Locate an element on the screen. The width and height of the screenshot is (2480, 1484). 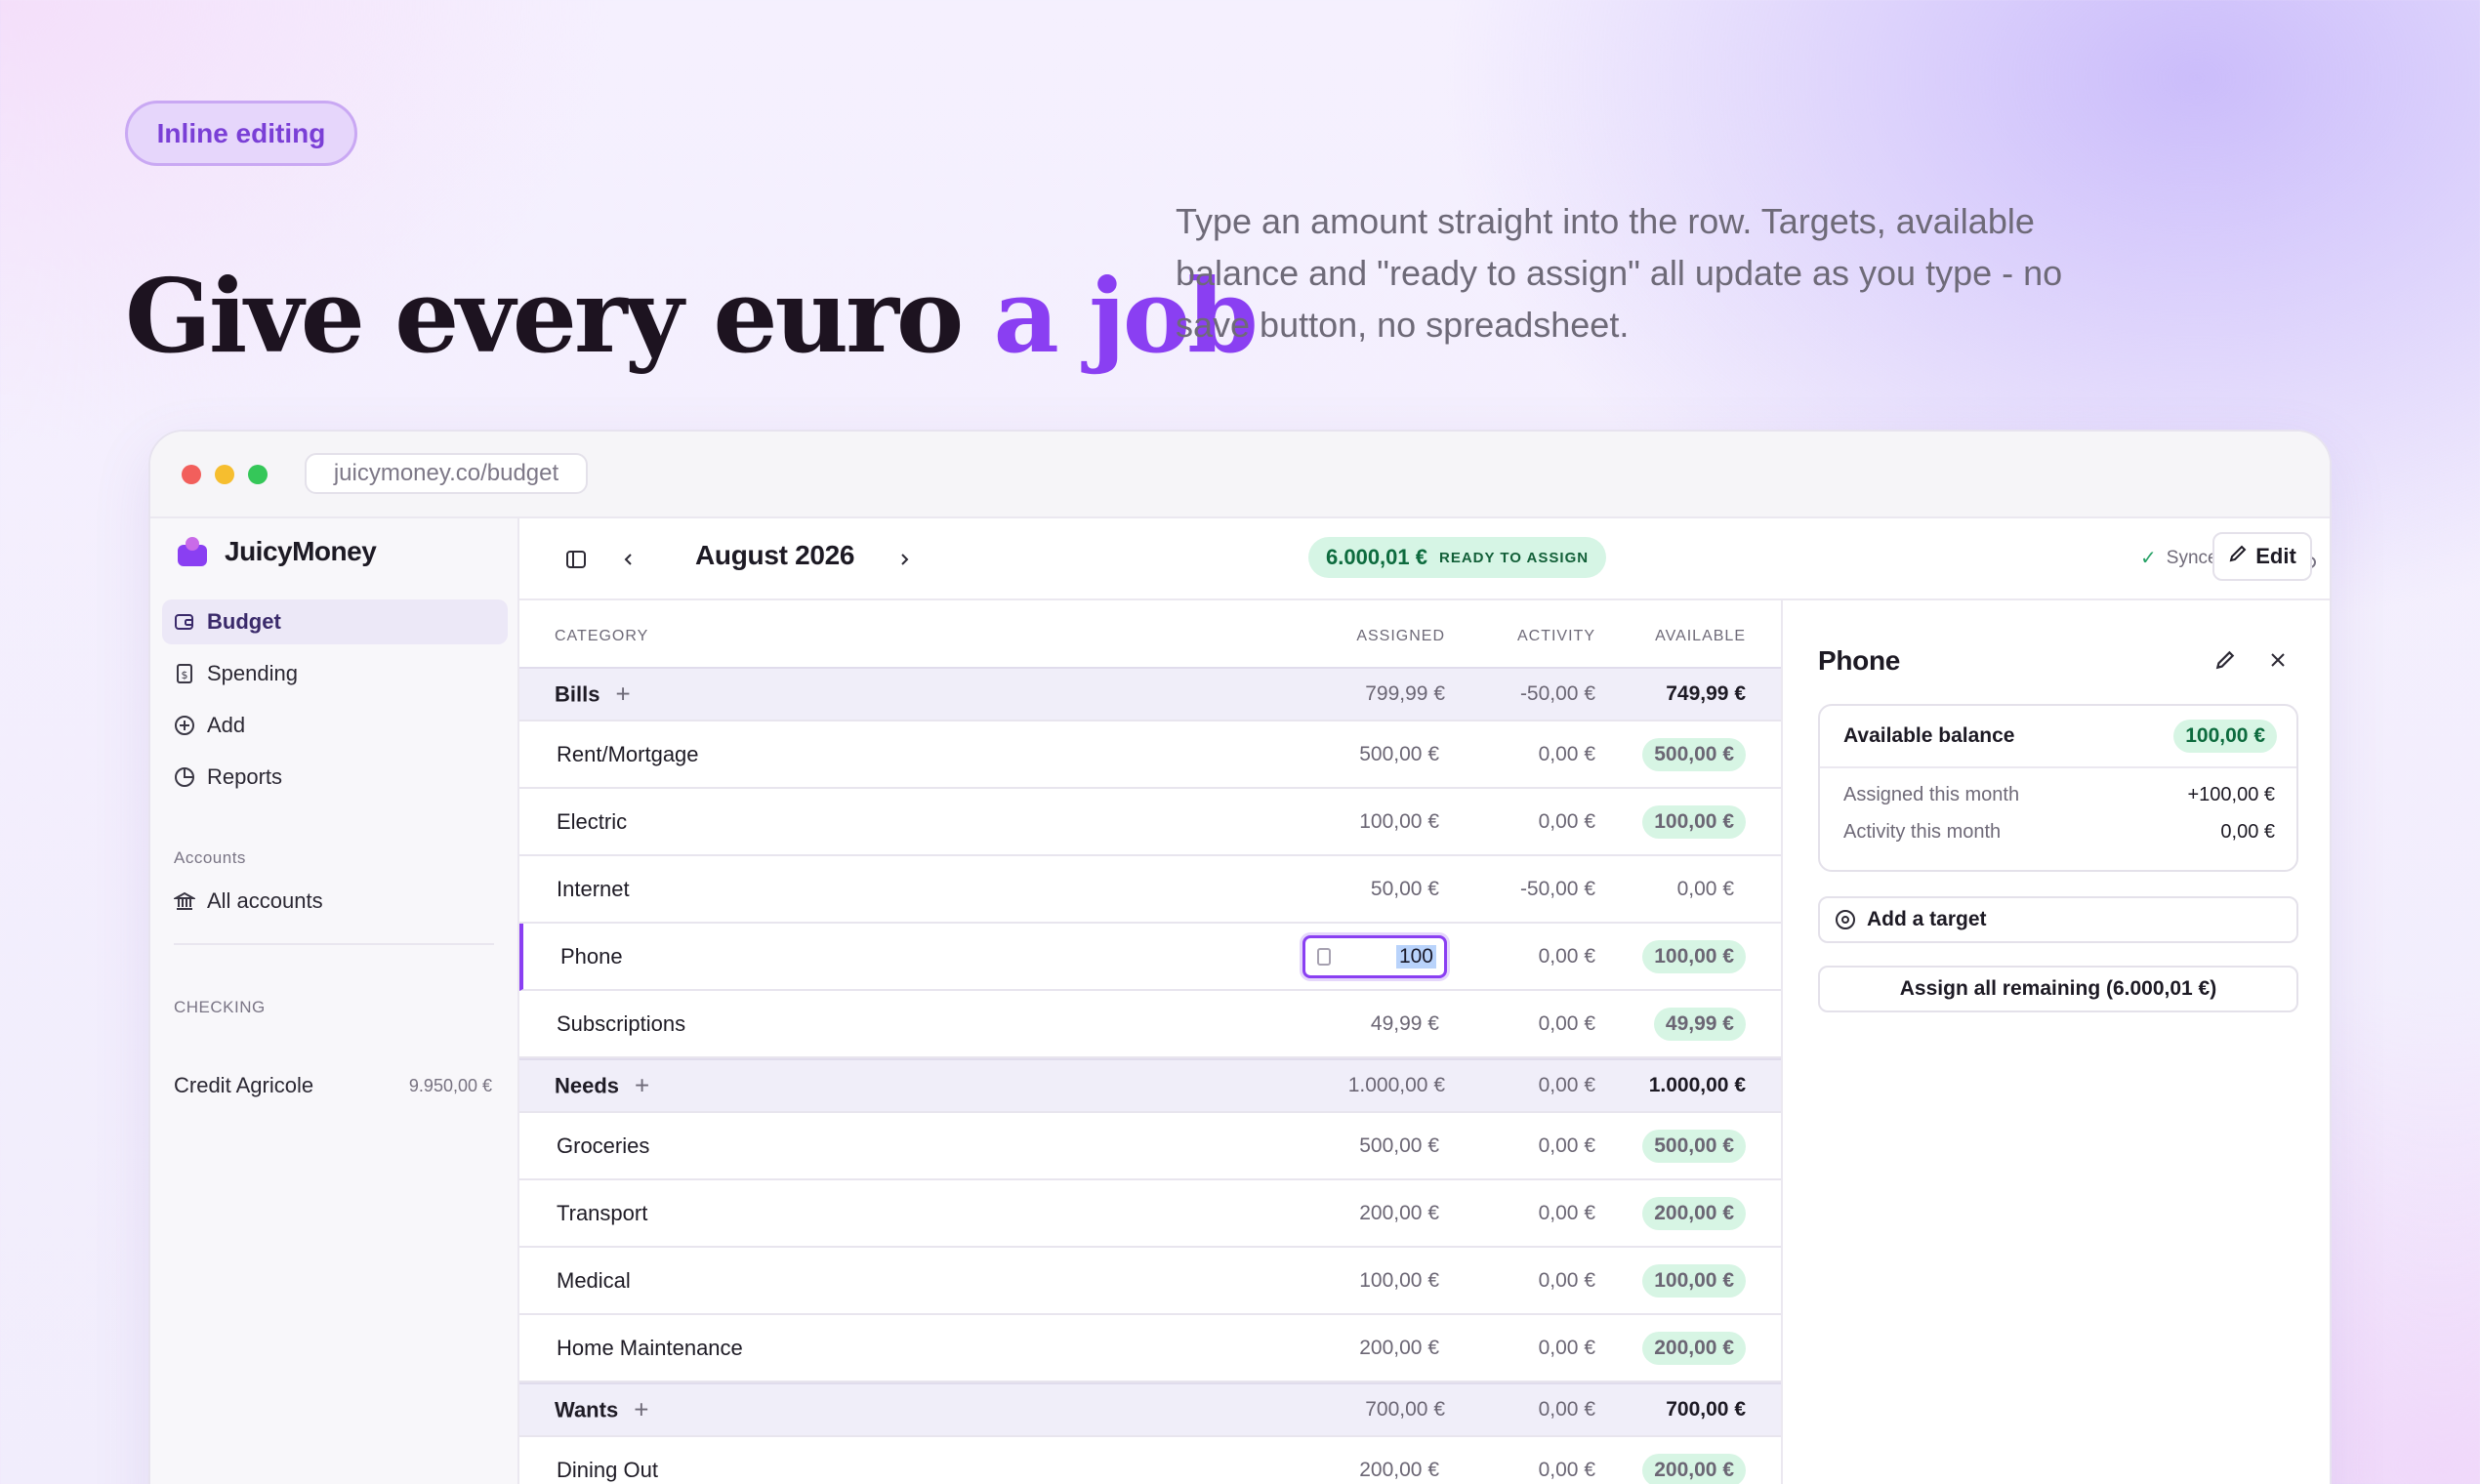
sidebar-item-spending: $ Spending is located at coordinates (335, 673).